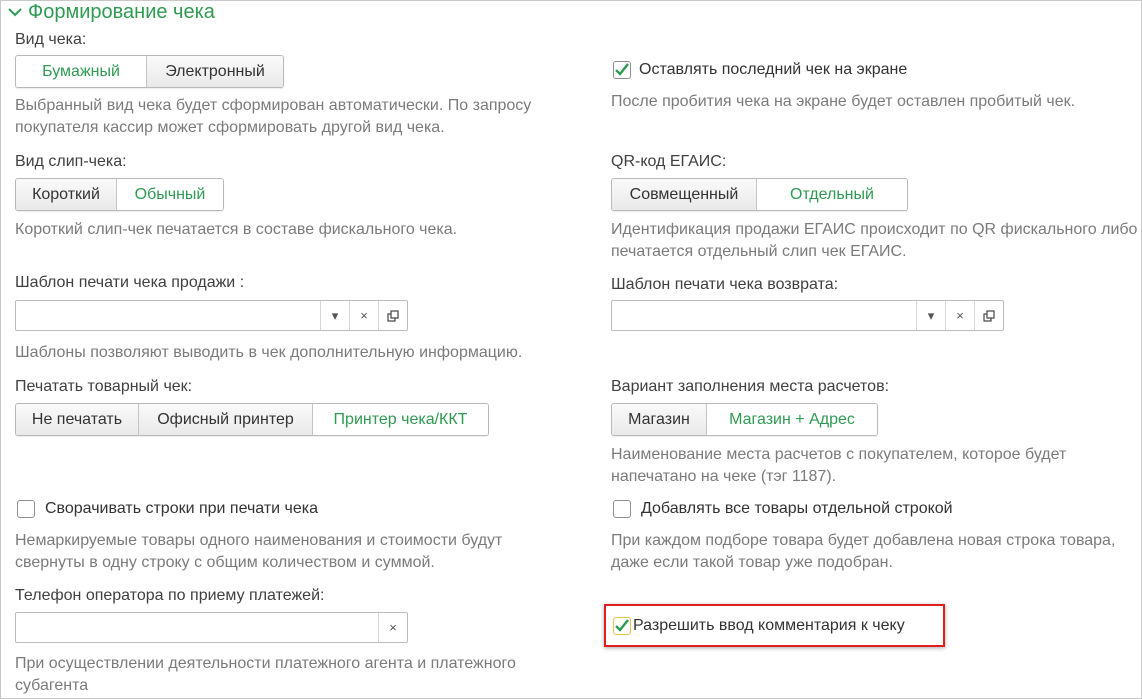 The width and height of the screenshot is (1142, 699). Describe the element at coordinates (669, 161) in the screenshot. I see `egais-qr-label: QR-код ЕГАИС:` at that location.